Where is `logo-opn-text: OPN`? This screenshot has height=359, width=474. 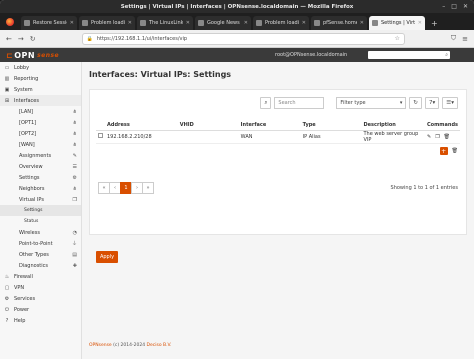
logo-opn-text: OPN is located at coordinates (25, 55).